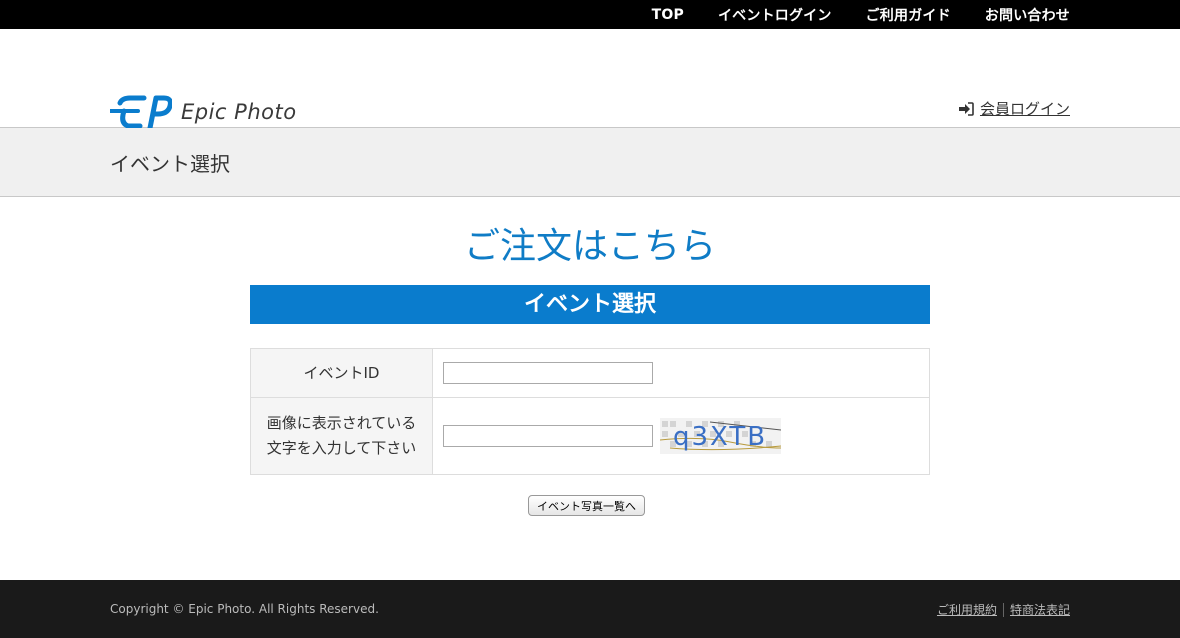  Describe the element at coordinates (170, 164) in the screenshot. I see `page-title: イベント選択` at that location.